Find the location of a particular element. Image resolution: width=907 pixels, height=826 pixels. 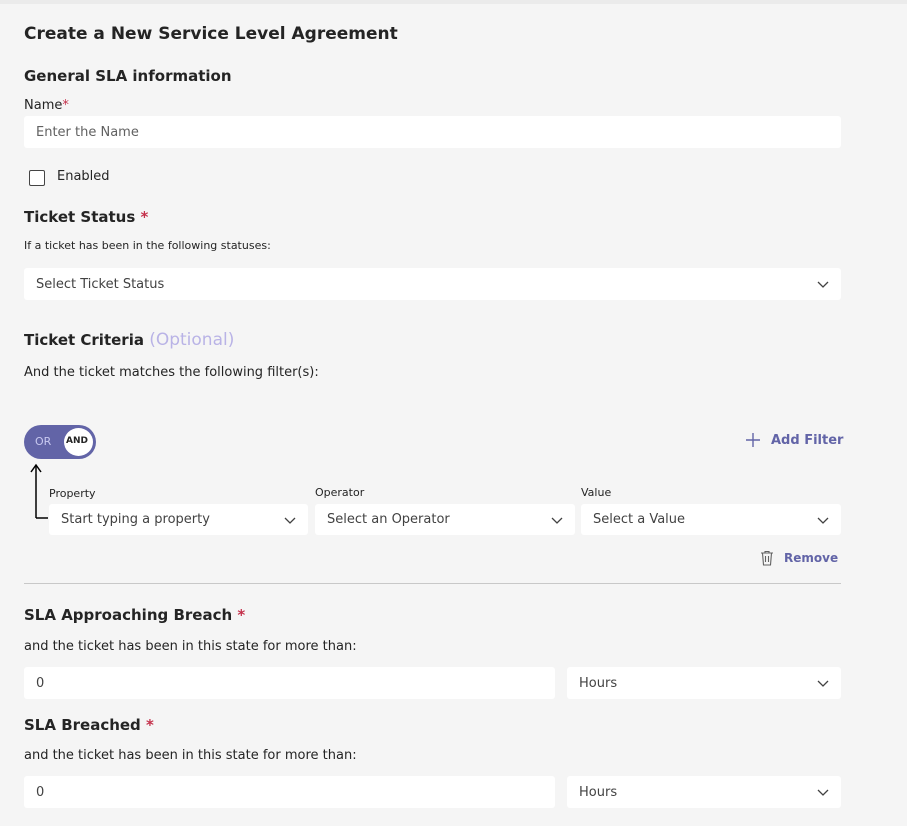

ticket-criteria-heading-text: Ticket Criteria is located at coordinates (84, 340).